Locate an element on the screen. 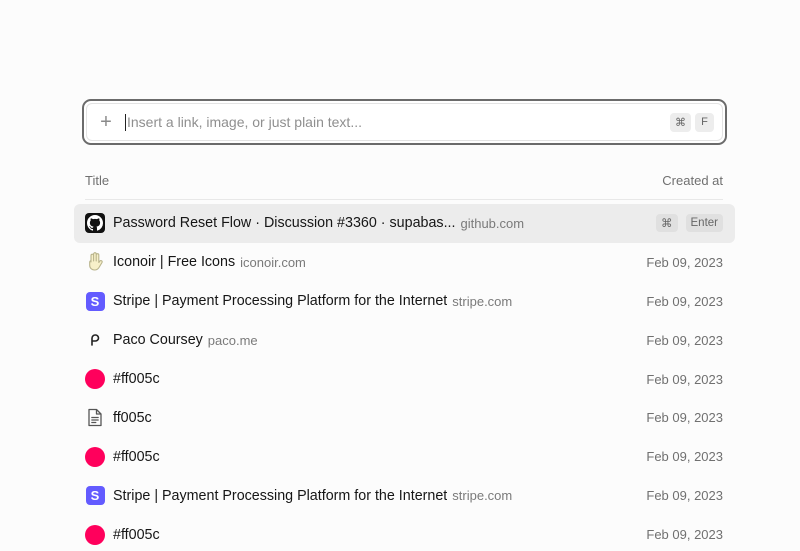 The height and width of the screenshot is (551, 800). item-domain: github.com is located at coordinates (492, 223).